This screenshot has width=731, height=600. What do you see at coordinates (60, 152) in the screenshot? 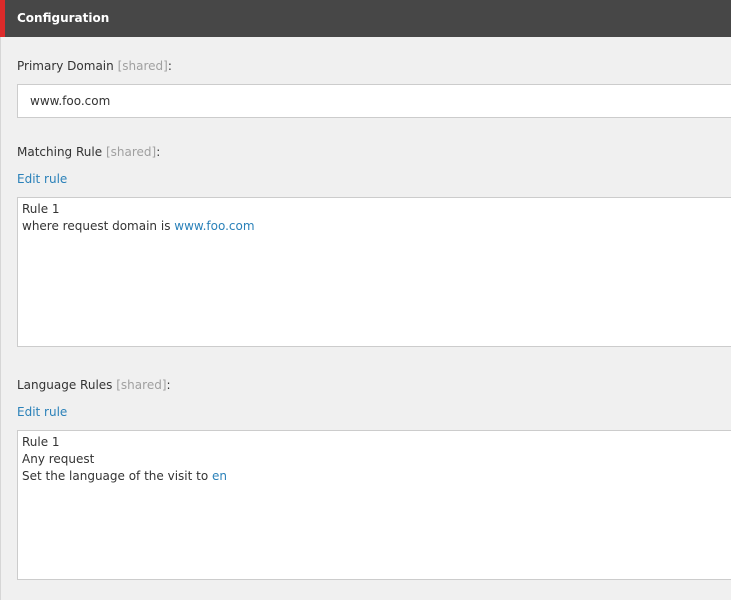
I see `matching-rule-label-text: Matching Rule` at bounding box center [60, 152].